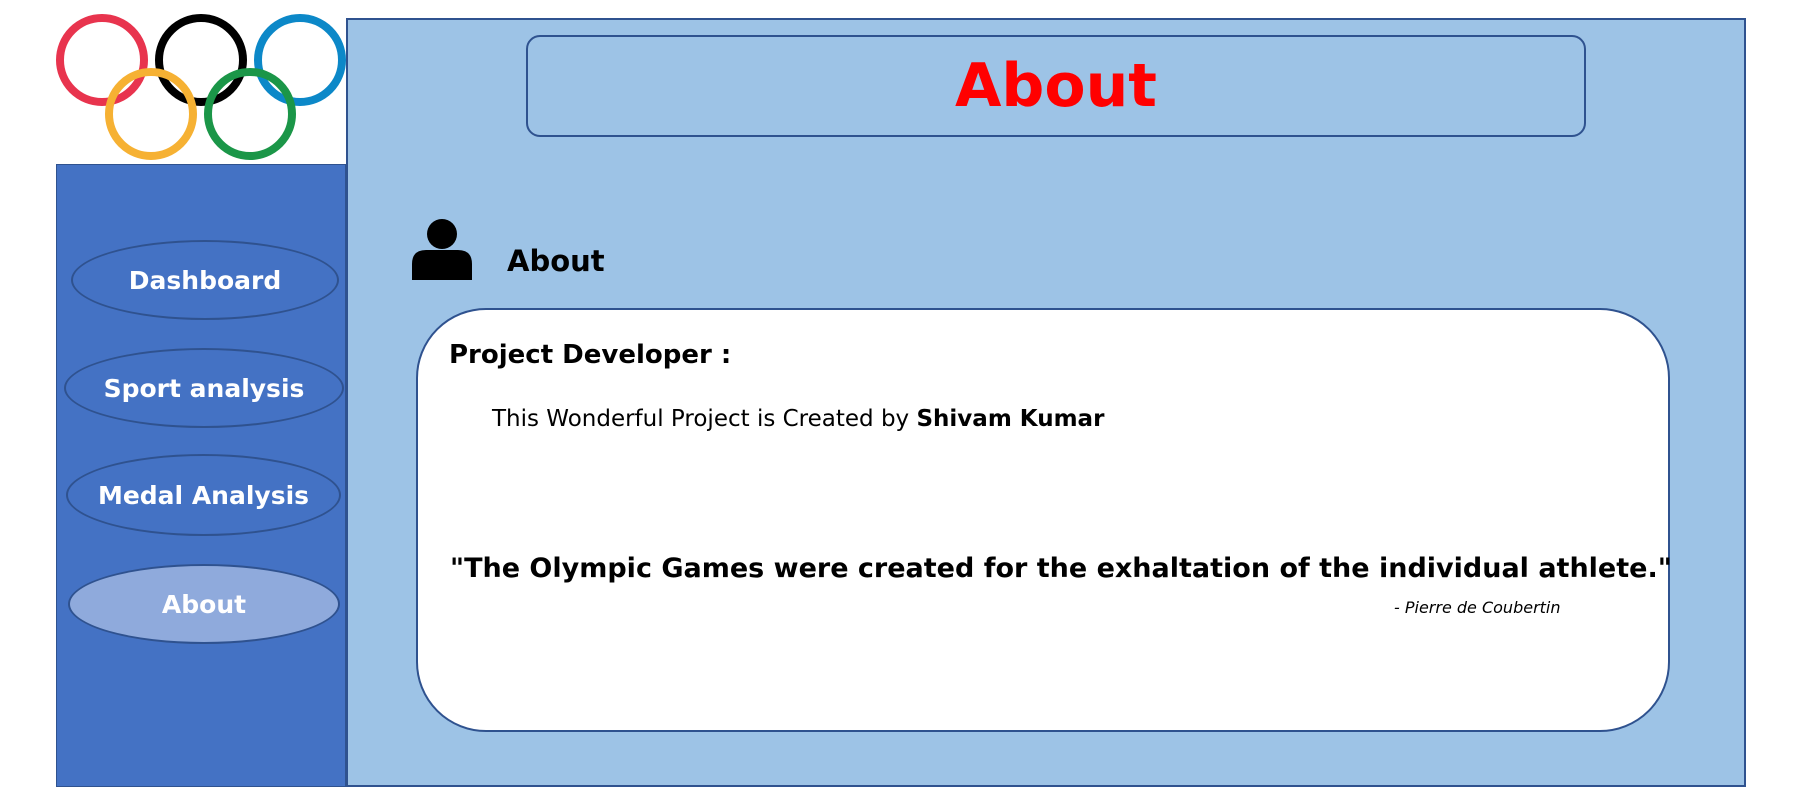 This screenshot has width=1801, height=812. I want to click on developer-label: Project Developer :, so click(590, 355).